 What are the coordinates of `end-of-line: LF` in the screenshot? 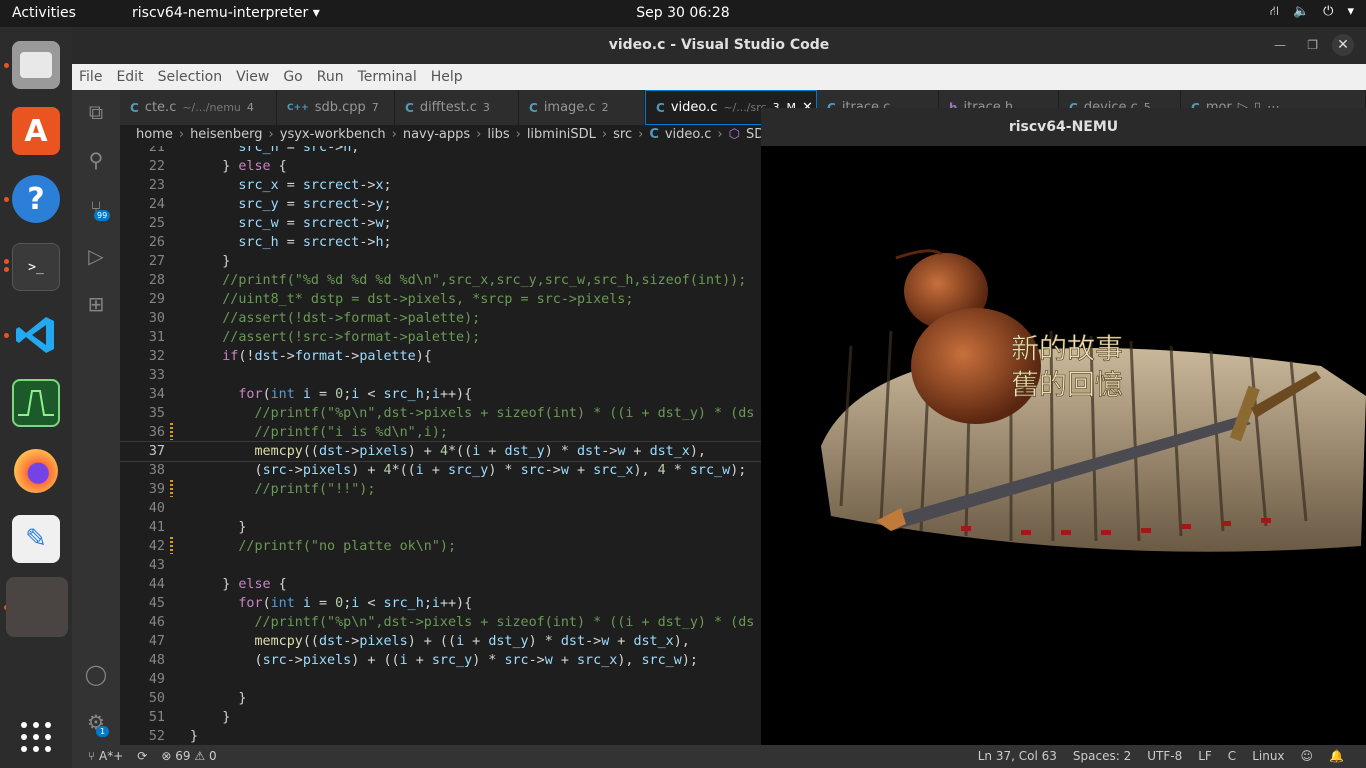 It's located at (1205, 756).